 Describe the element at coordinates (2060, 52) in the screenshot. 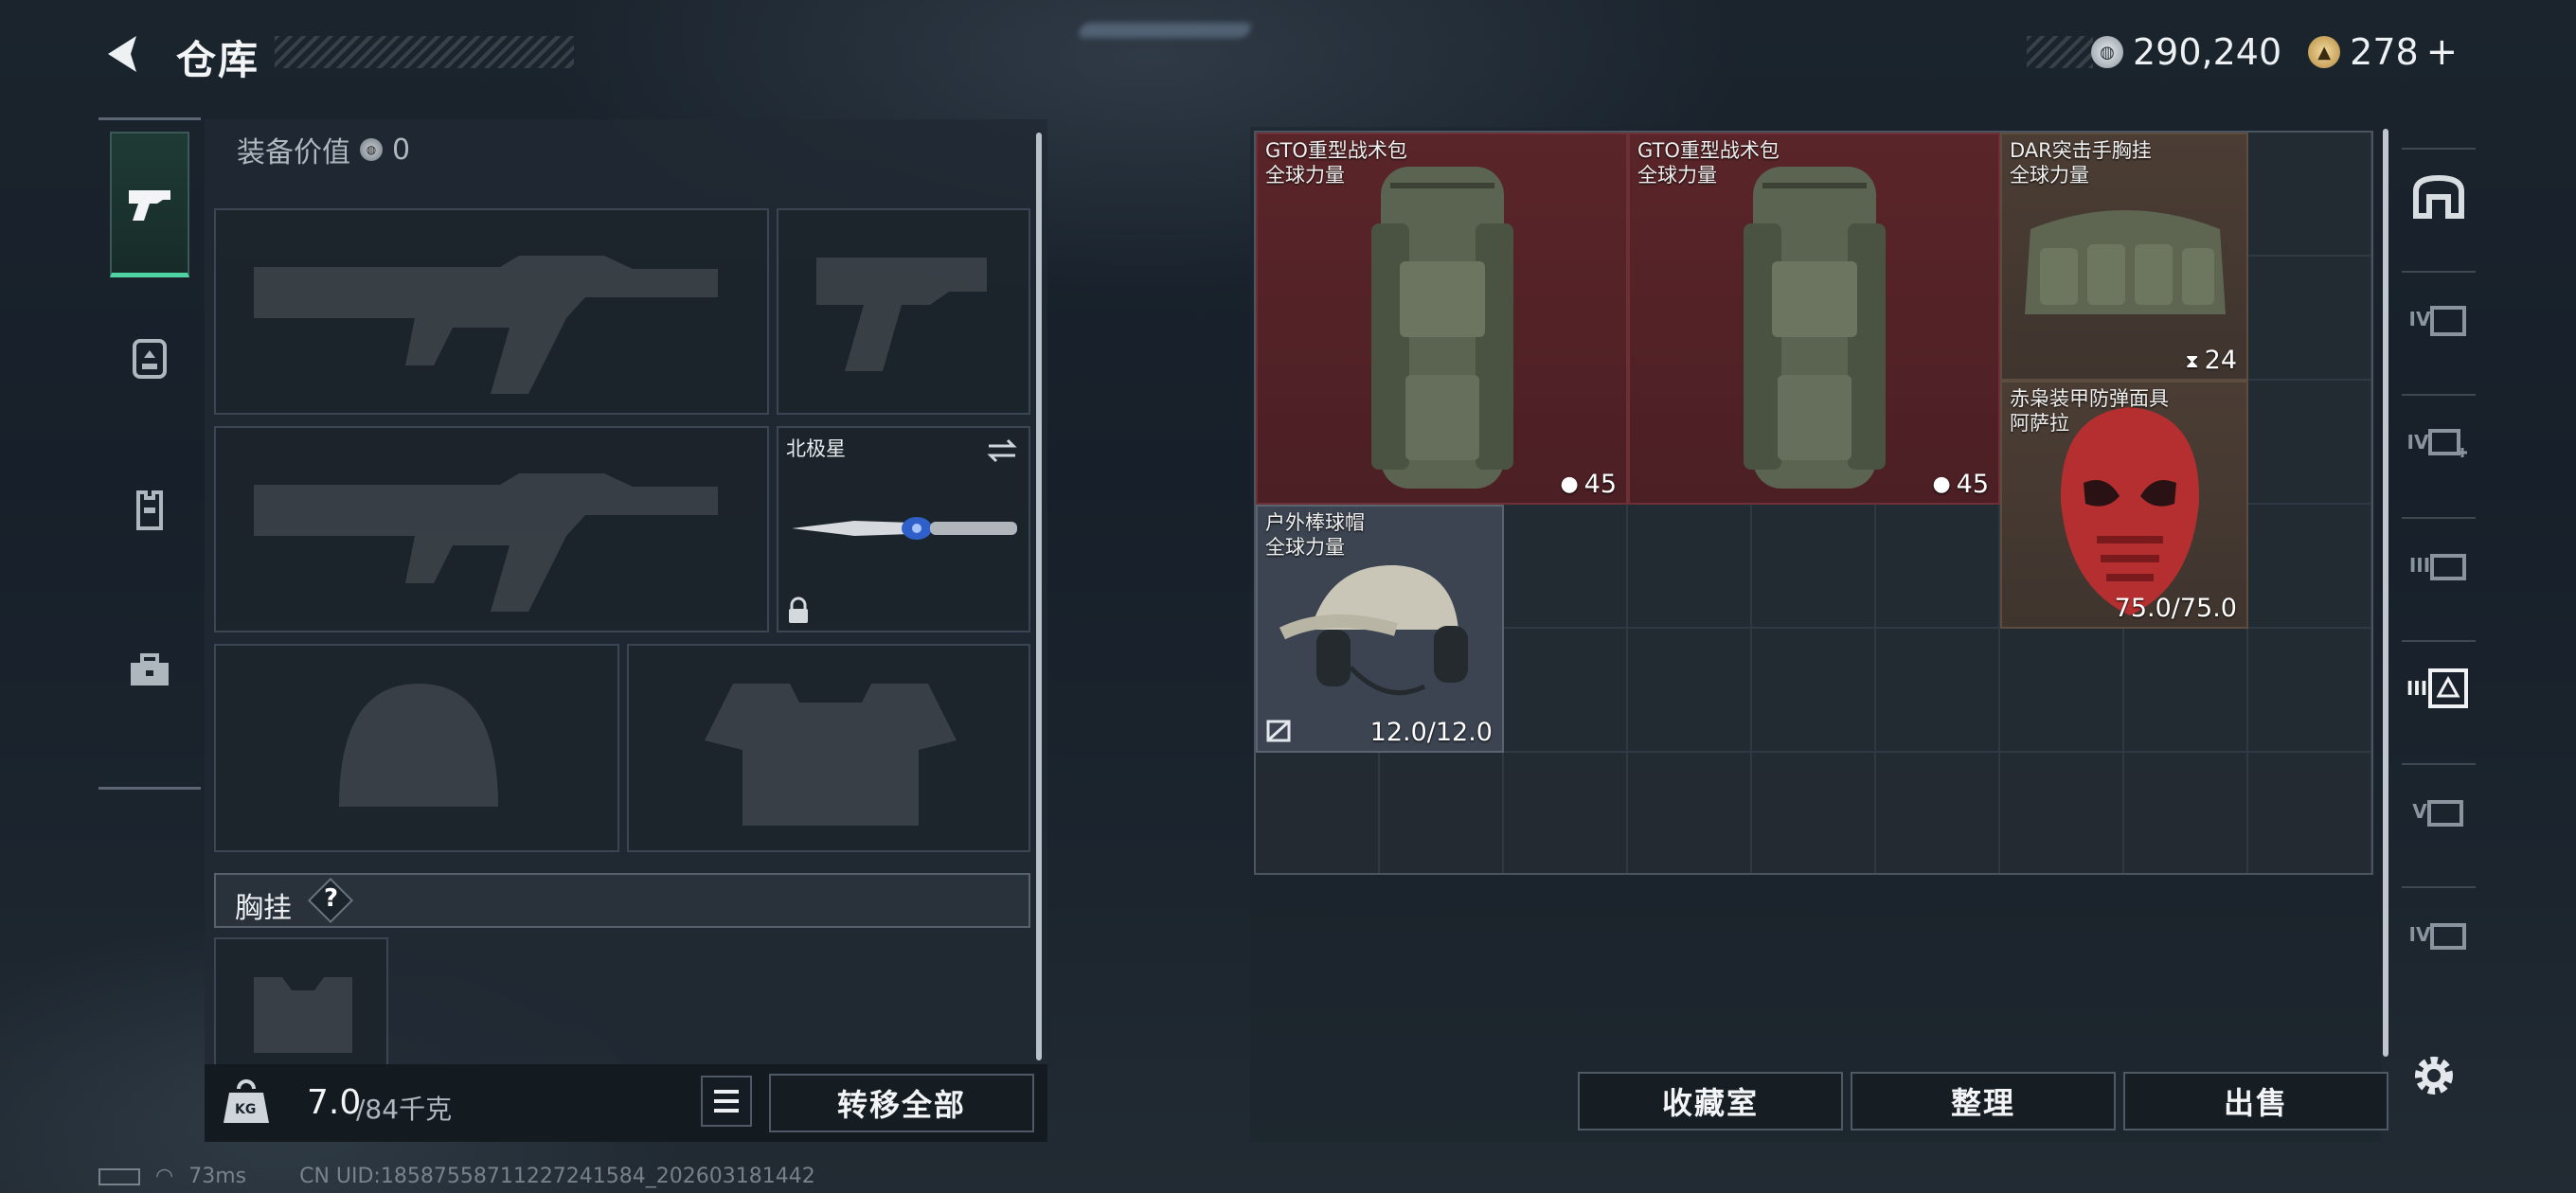

I see `currency-hatch-decoration` at that location.